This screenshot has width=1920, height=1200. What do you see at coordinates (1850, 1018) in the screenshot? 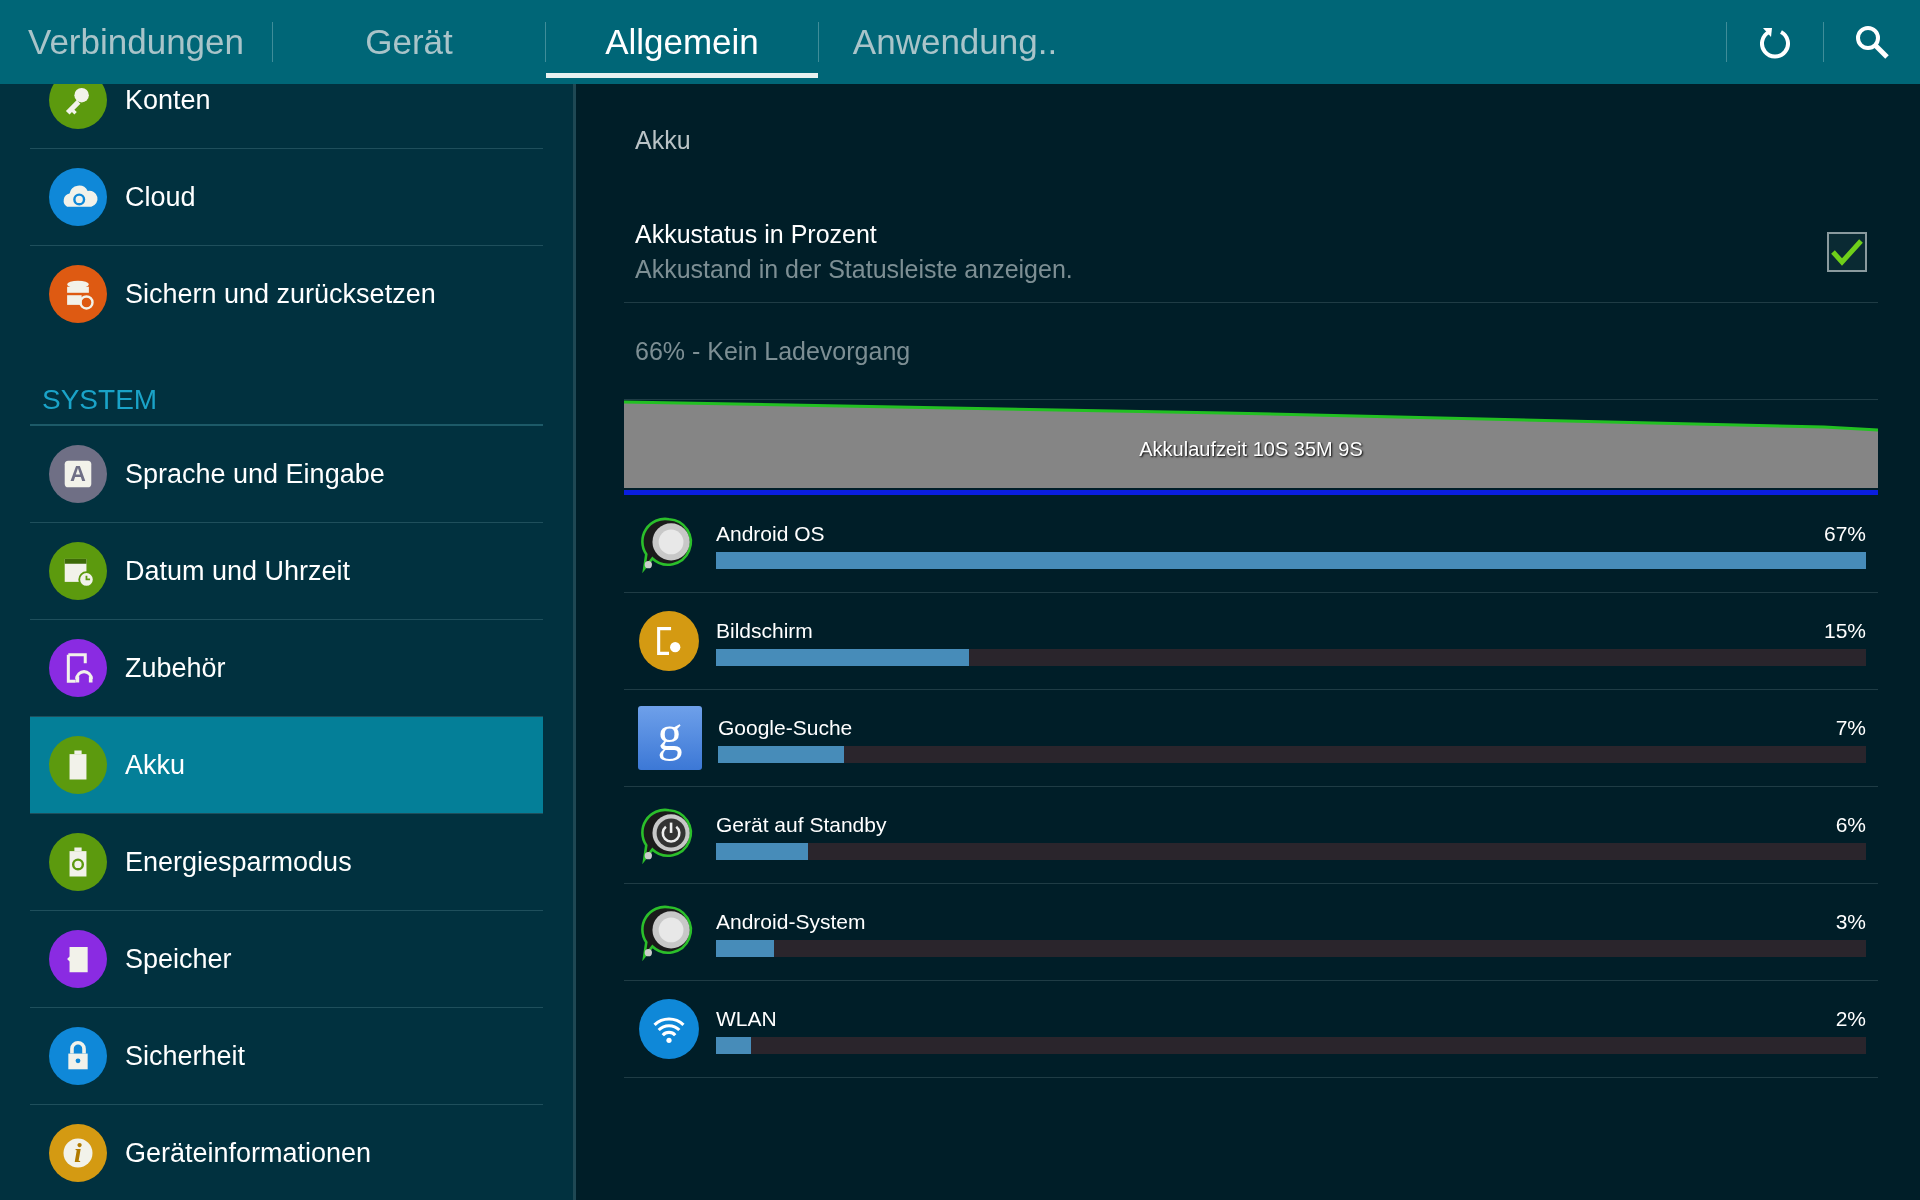
I see `usage-percent: 2%` at bounding box center [1850, 1018].